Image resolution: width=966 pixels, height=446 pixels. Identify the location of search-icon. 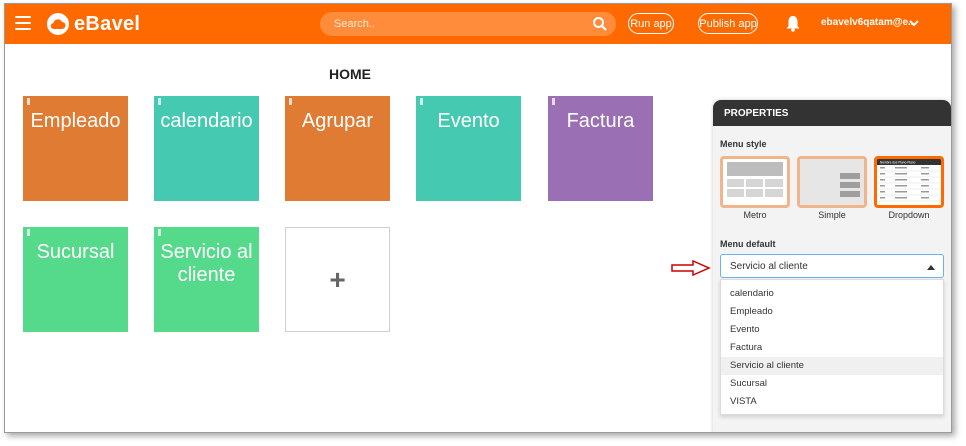
(600, 24).